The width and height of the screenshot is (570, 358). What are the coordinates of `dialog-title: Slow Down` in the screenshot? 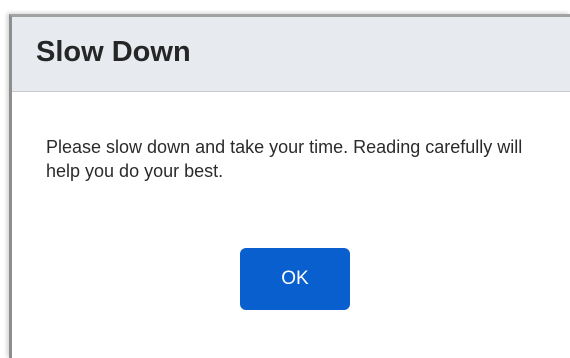 It's located at (113, 52).